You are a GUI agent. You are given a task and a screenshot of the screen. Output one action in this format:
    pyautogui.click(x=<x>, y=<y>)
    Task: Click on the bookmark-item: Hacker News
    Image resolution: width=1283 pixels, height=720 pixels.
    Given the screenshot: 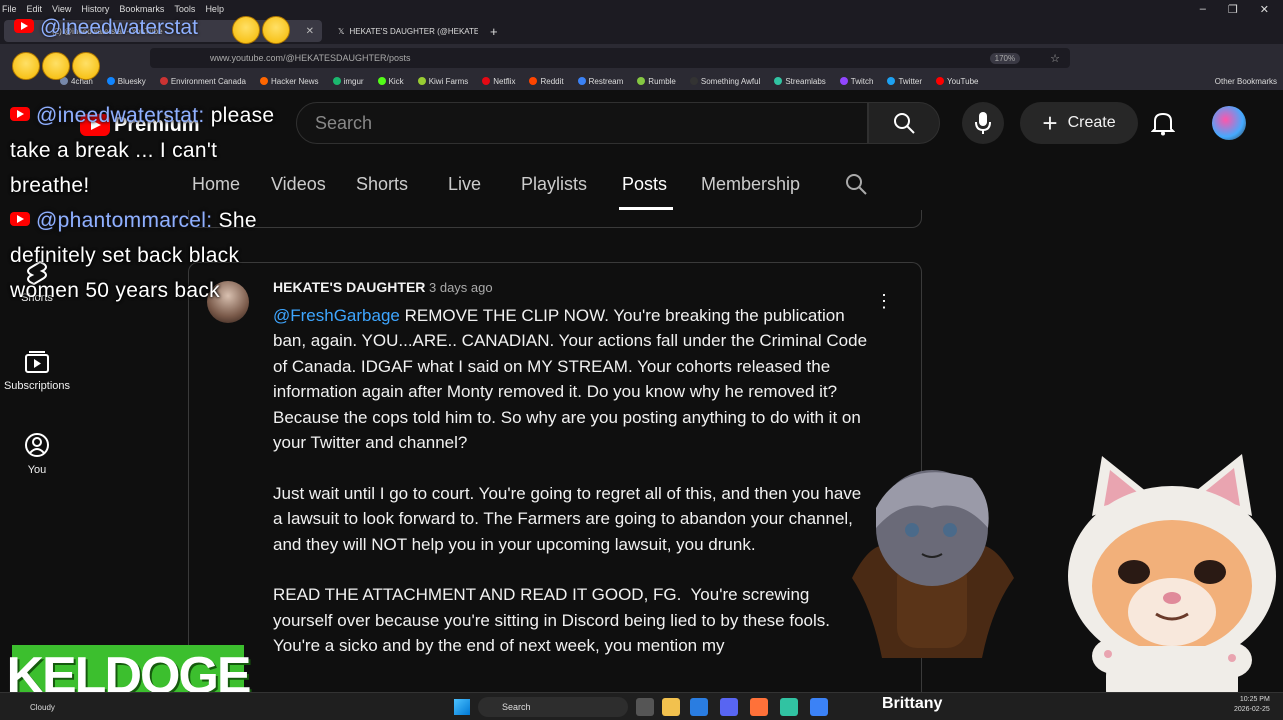 What is the action you would take?
    pyautogui.click(x=289, y=81)
    